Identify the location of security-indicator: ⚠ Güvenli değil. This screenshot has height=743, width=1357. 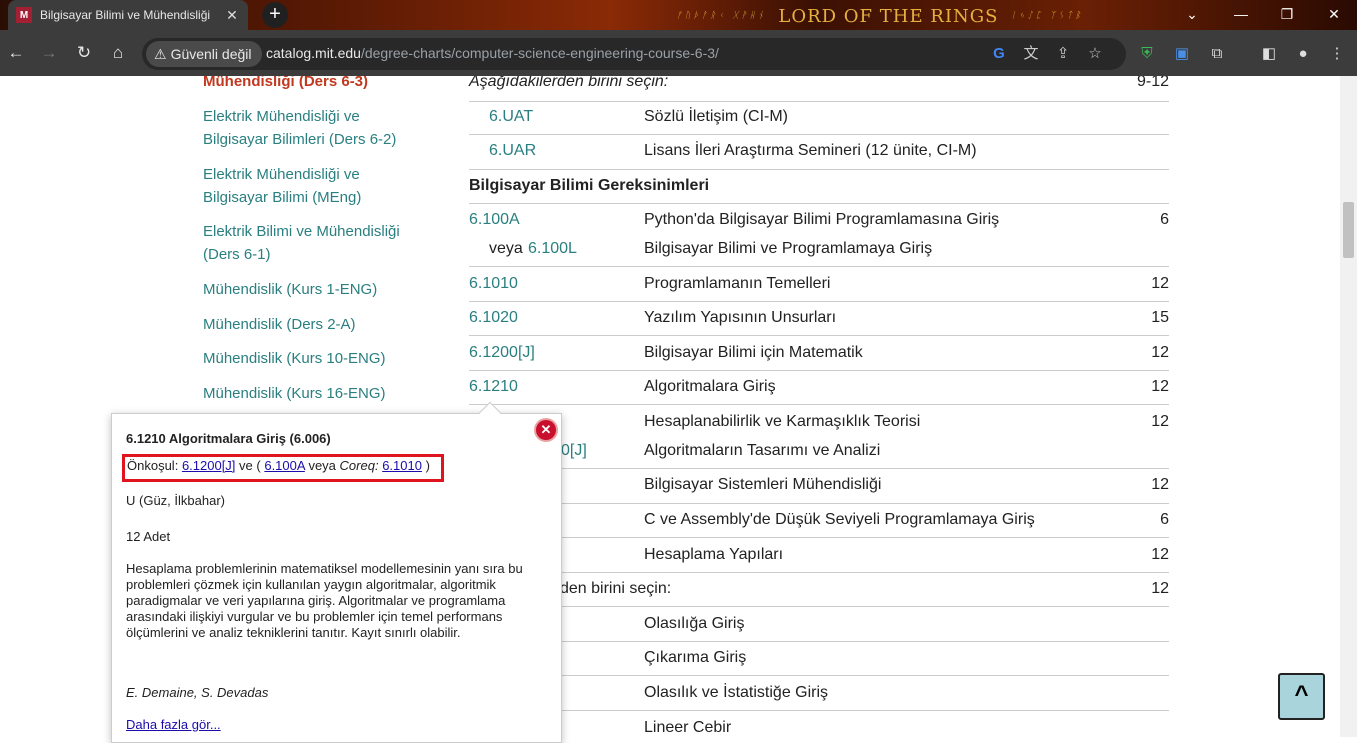
(204, 54).